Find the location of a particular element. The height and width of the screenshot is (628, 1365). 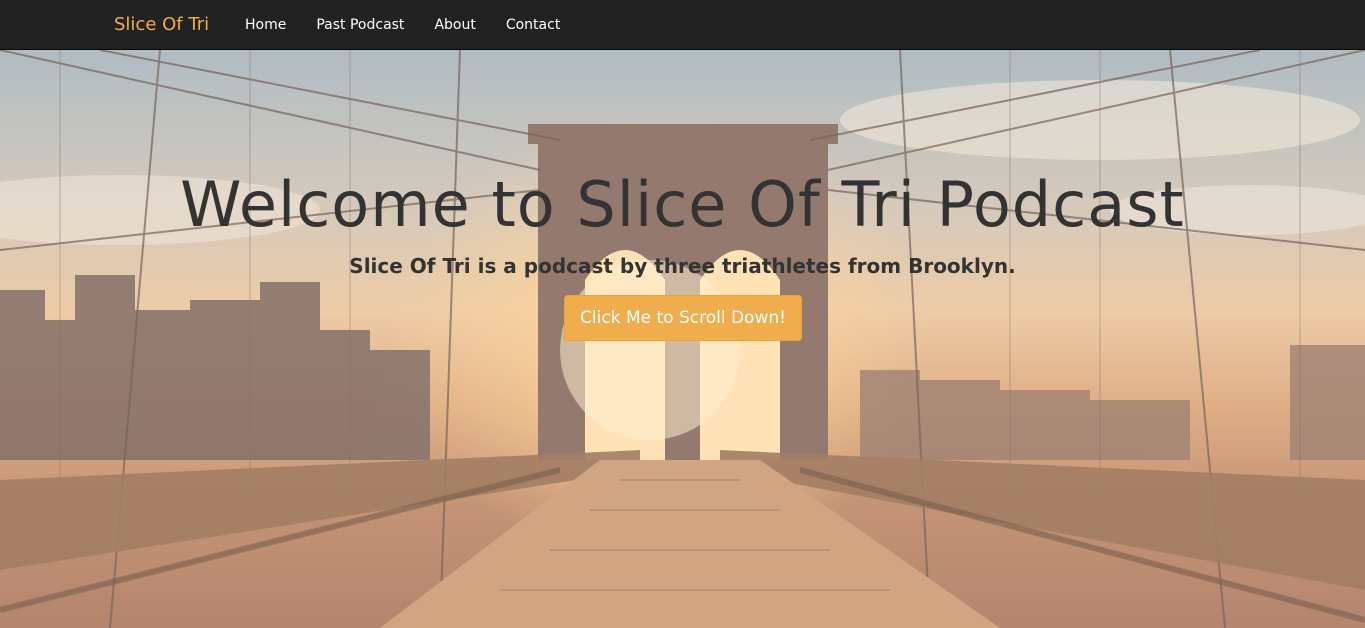

scroll-down-button: Click Me to Scroll Down! is located at coordinates (683, 318).